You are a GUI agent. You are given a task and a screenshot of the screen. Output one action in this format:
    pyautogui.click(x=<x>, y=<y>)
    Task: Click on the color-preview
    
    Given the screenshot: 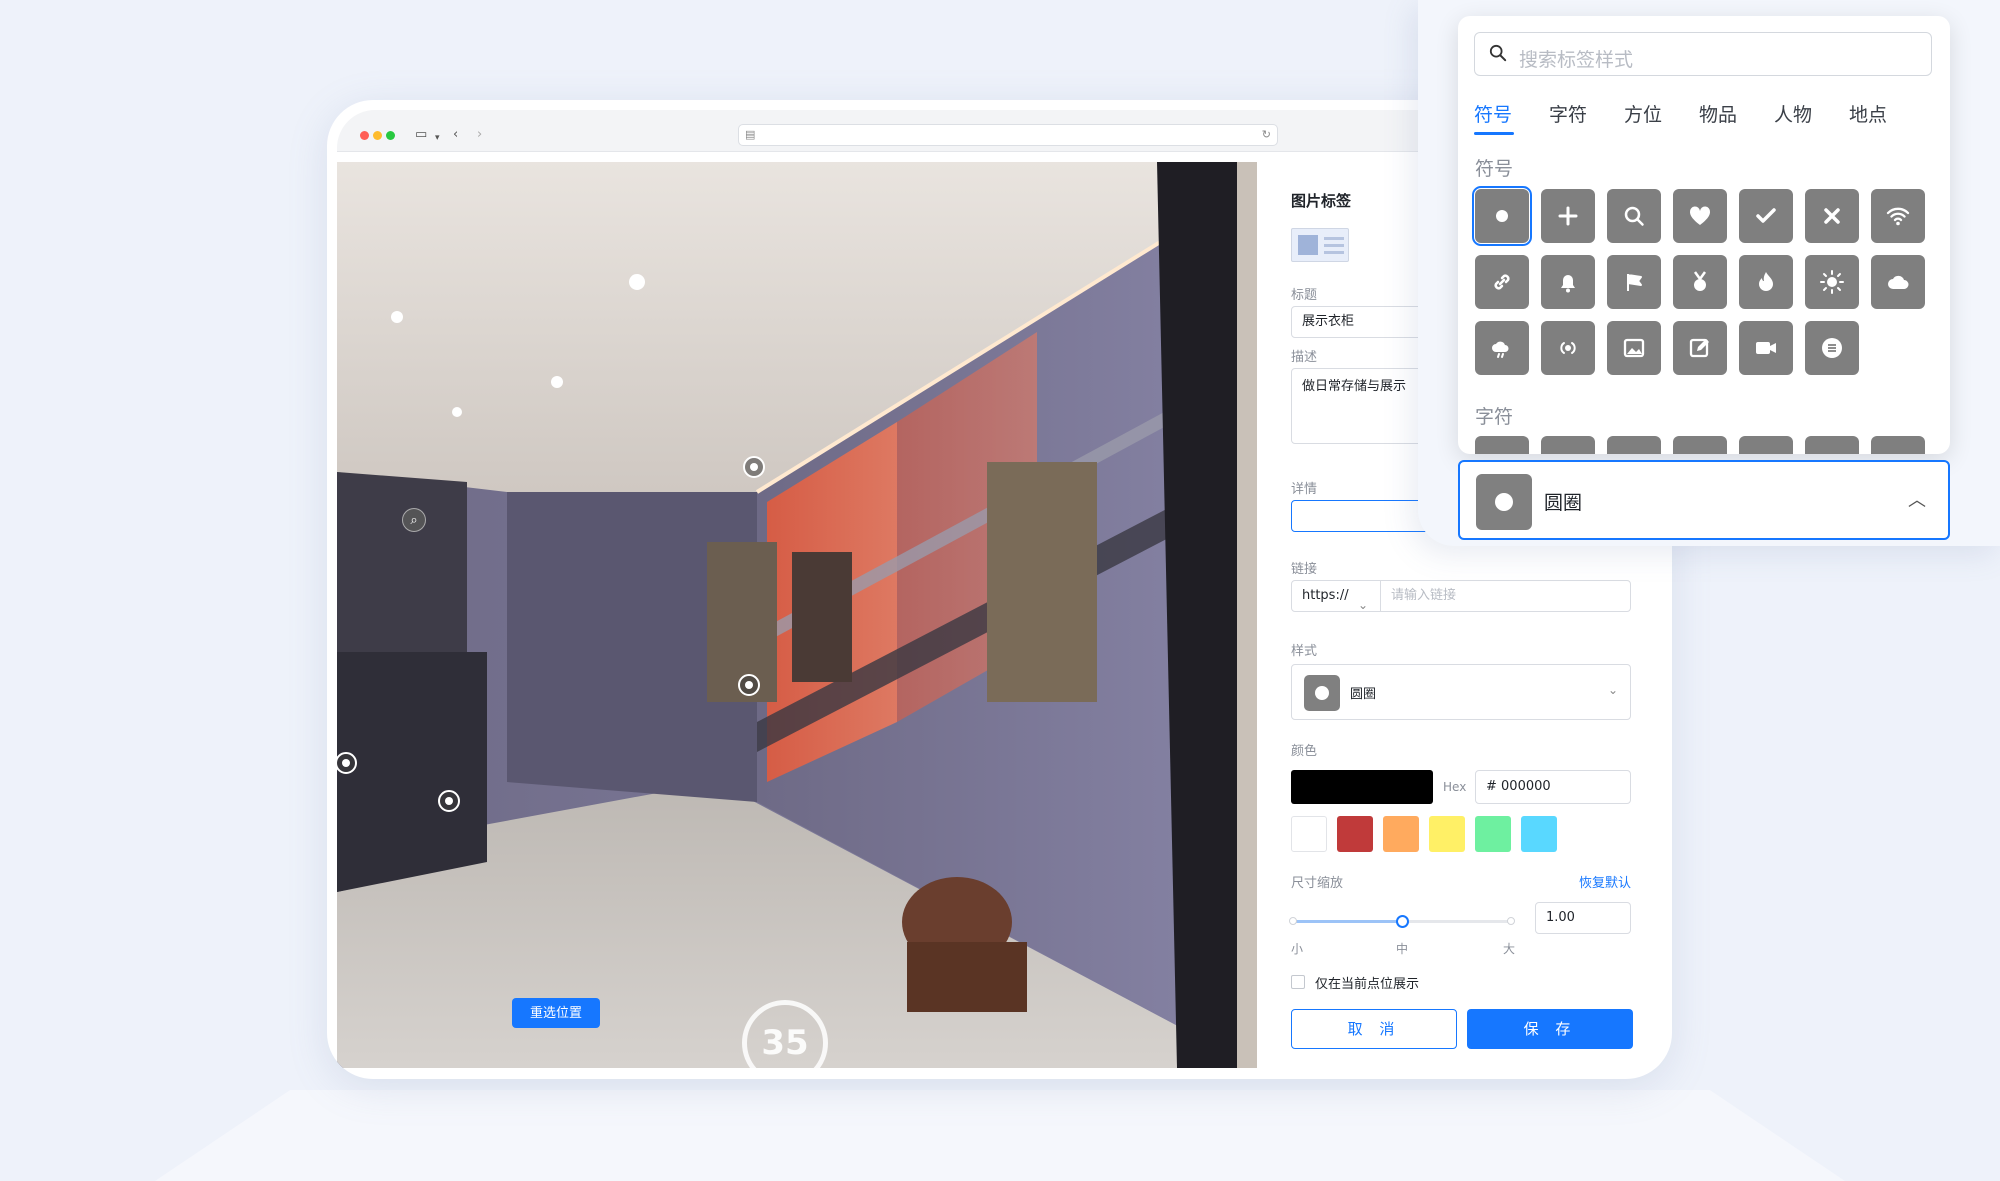 What is the action you would take?
    pyautogui.click(x=1362, y=787)
    